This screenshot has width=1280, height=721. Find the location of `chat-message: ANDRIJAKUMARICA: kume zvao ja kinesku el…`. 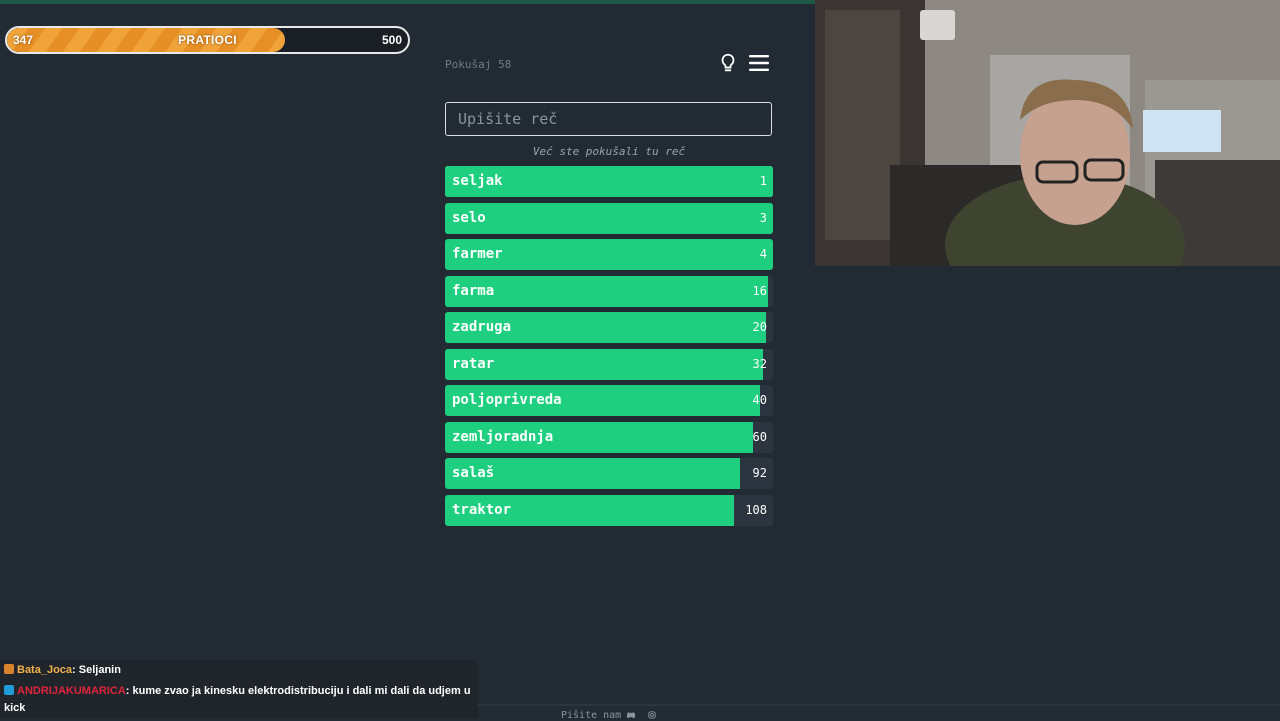

chat-message: ANDRIJAKUMARICA: kume zvao ja kinesku el… is located at coordinates (239, 700).